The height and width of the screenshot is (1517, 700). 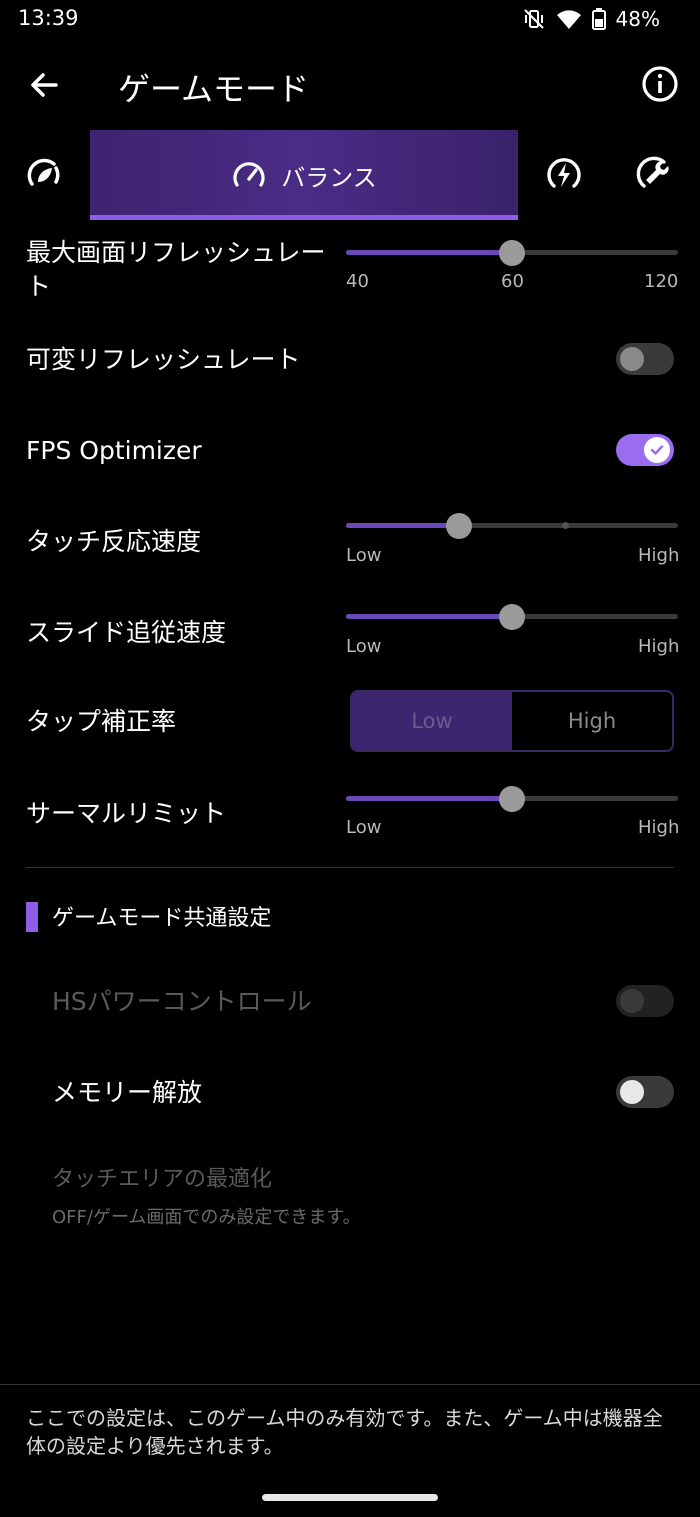 I want to click on page-title: ゲームモード, so click(x=214, y=89).